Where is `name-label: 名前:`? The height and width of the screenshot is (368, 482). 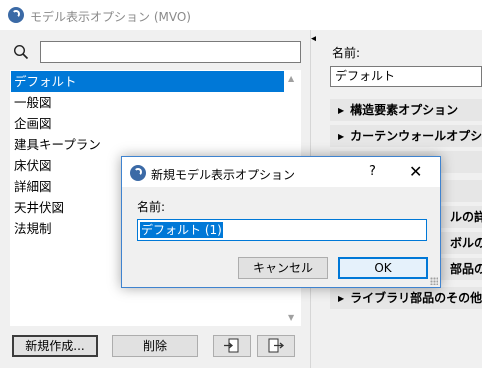
name-label: 名前: is located at coordinates (346, 53).